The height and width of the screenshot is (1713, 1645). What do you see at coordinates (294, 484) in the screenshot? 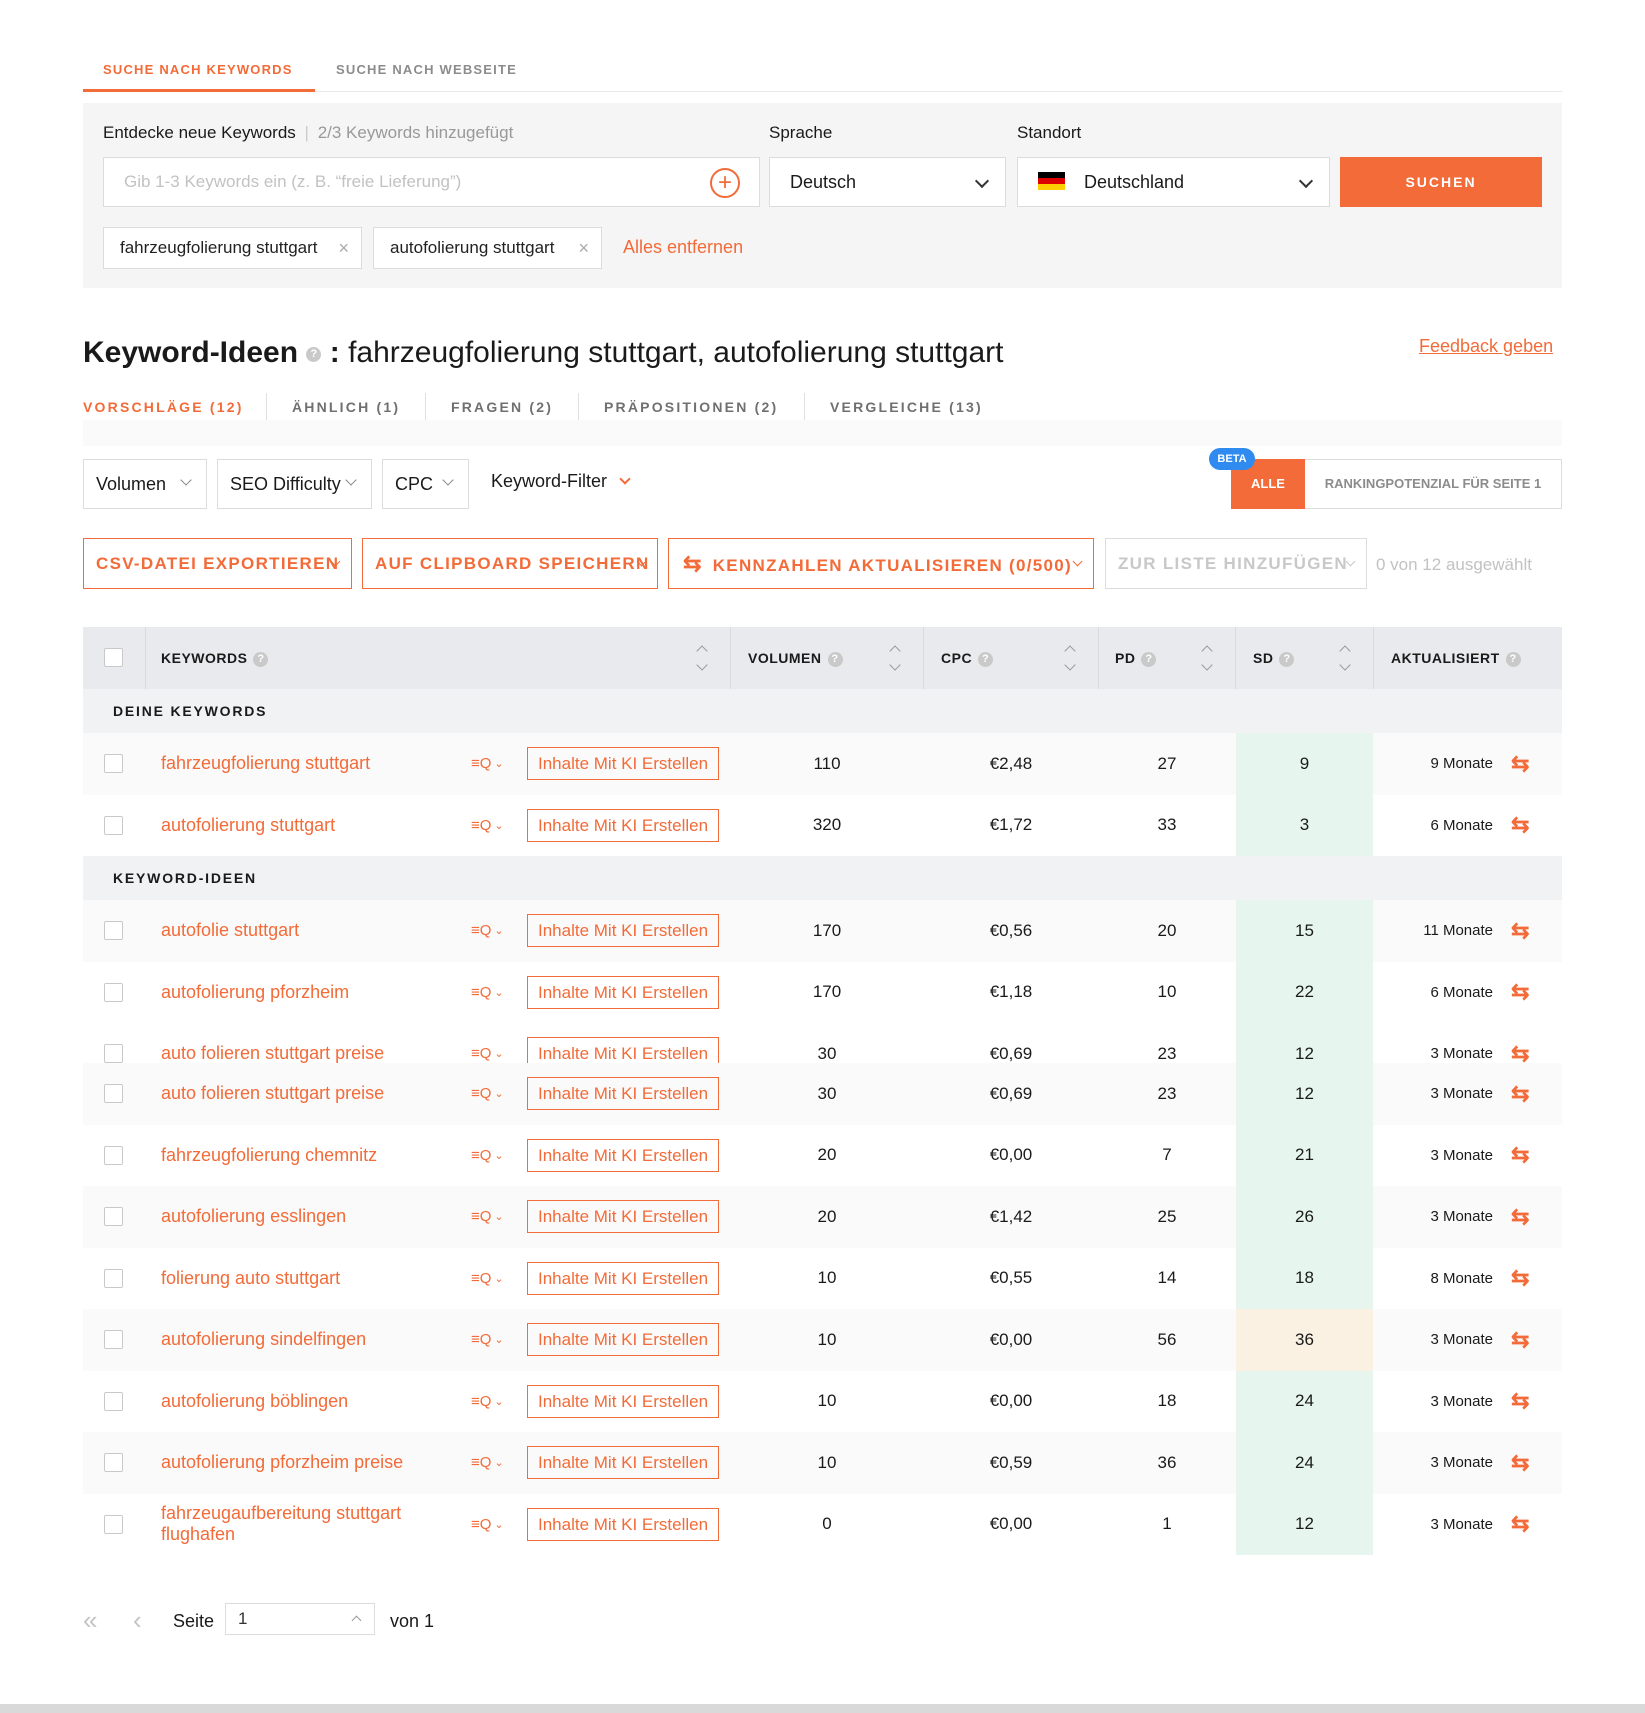
I see `seo-difficulty-filter: SEO Difficulty` at bounding box center [294, 484].